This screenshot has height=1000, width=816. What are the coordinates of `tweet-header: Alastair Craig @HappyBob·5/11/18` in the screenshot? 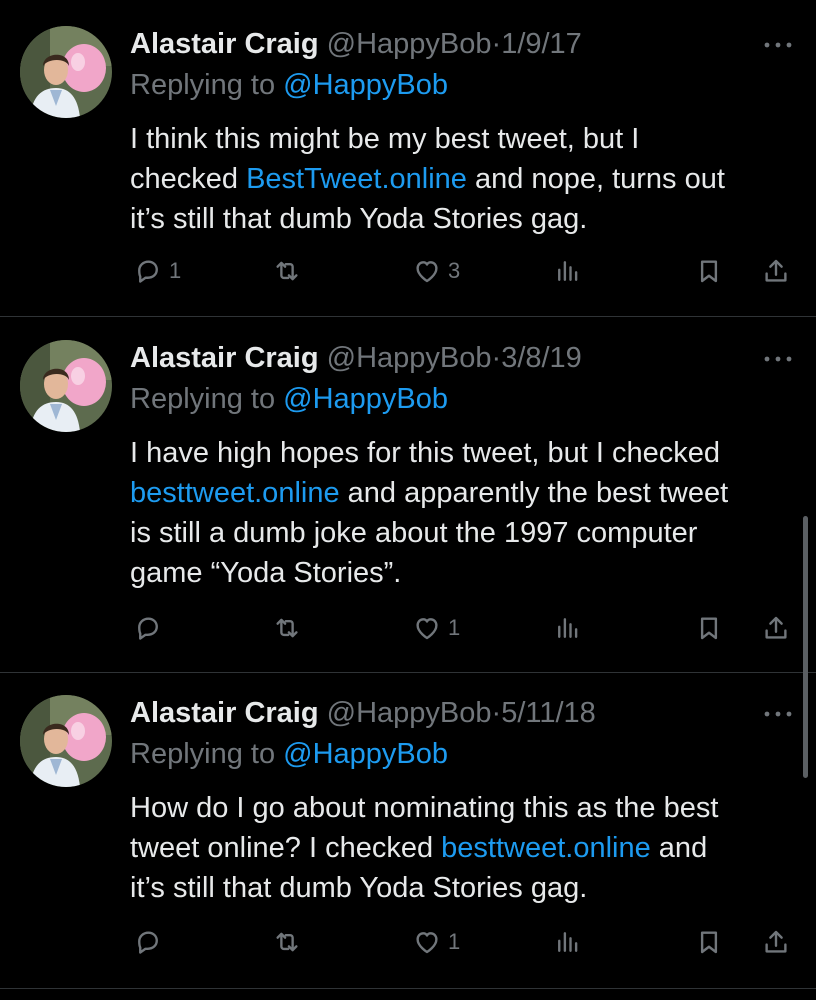 It's located at (363, 713).